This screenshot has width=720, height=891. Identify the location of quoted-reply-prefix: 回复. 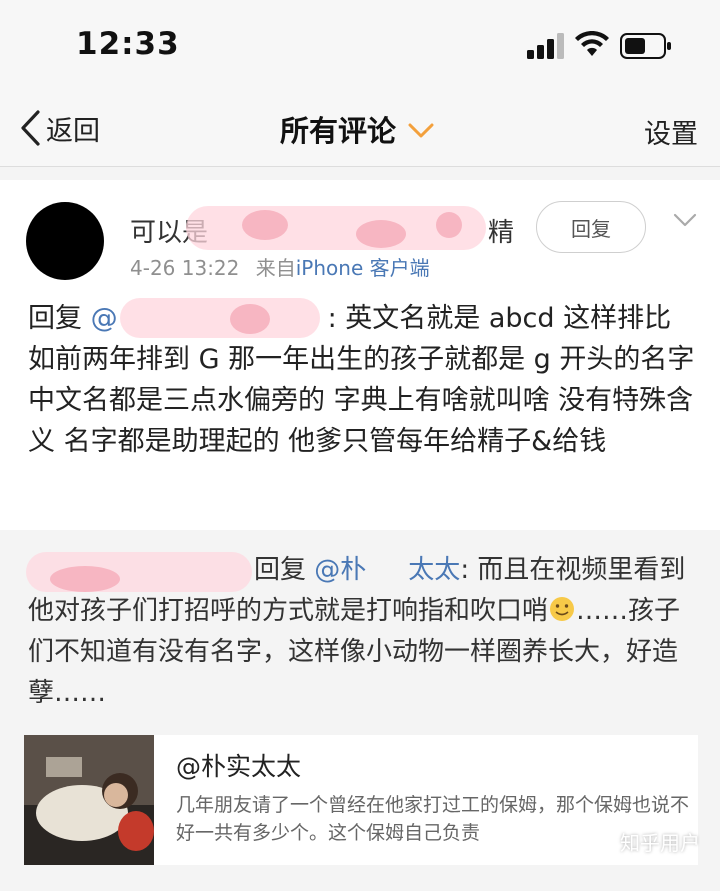
(280, 570).